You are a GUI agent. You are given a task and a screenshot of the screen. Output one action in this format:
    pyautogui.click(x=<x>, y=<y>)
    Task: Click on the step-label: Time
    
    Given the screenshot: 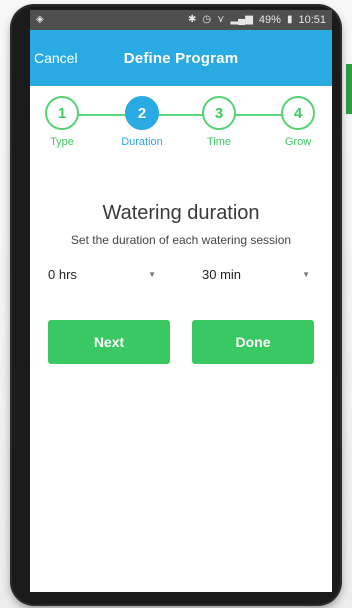 What is the action you would take?
    pyautogui.click(x=219, y=142)
    